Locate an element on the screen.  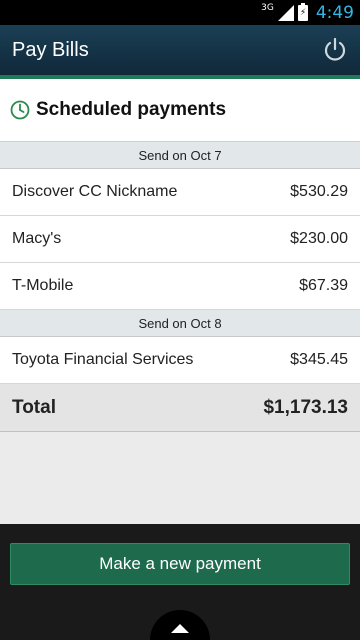
payee-name: Discover CC Nickname is located at coordinates (95, 191).